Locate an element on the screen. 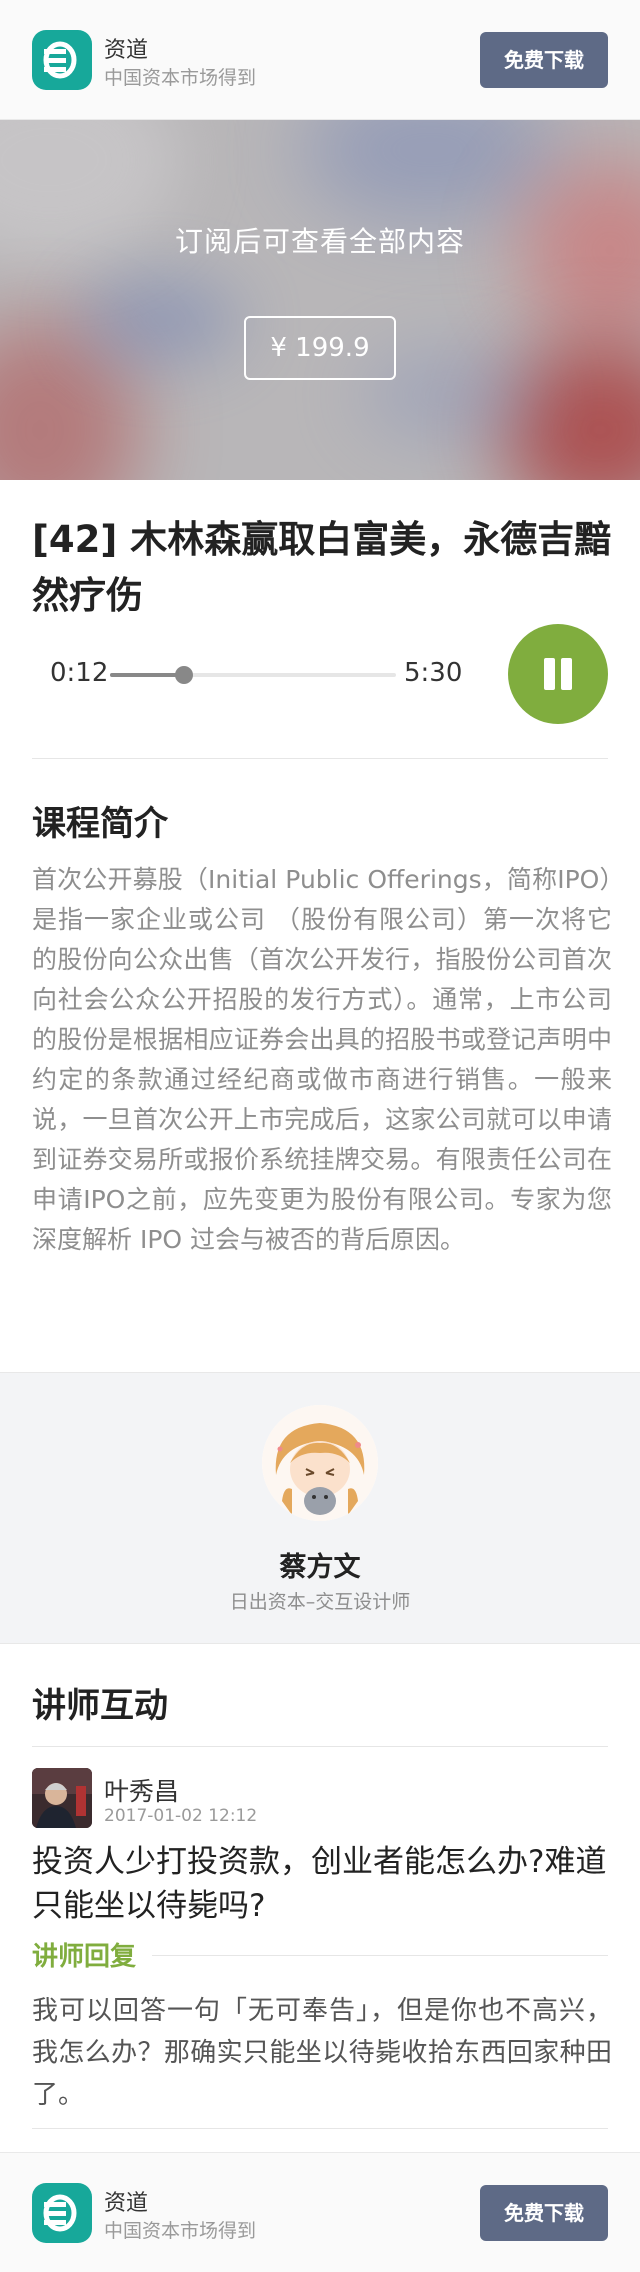 The width and height of the screenshot is (640, 2272). course-intro-heading: 课程简介 is located at coordinates (100, 824).